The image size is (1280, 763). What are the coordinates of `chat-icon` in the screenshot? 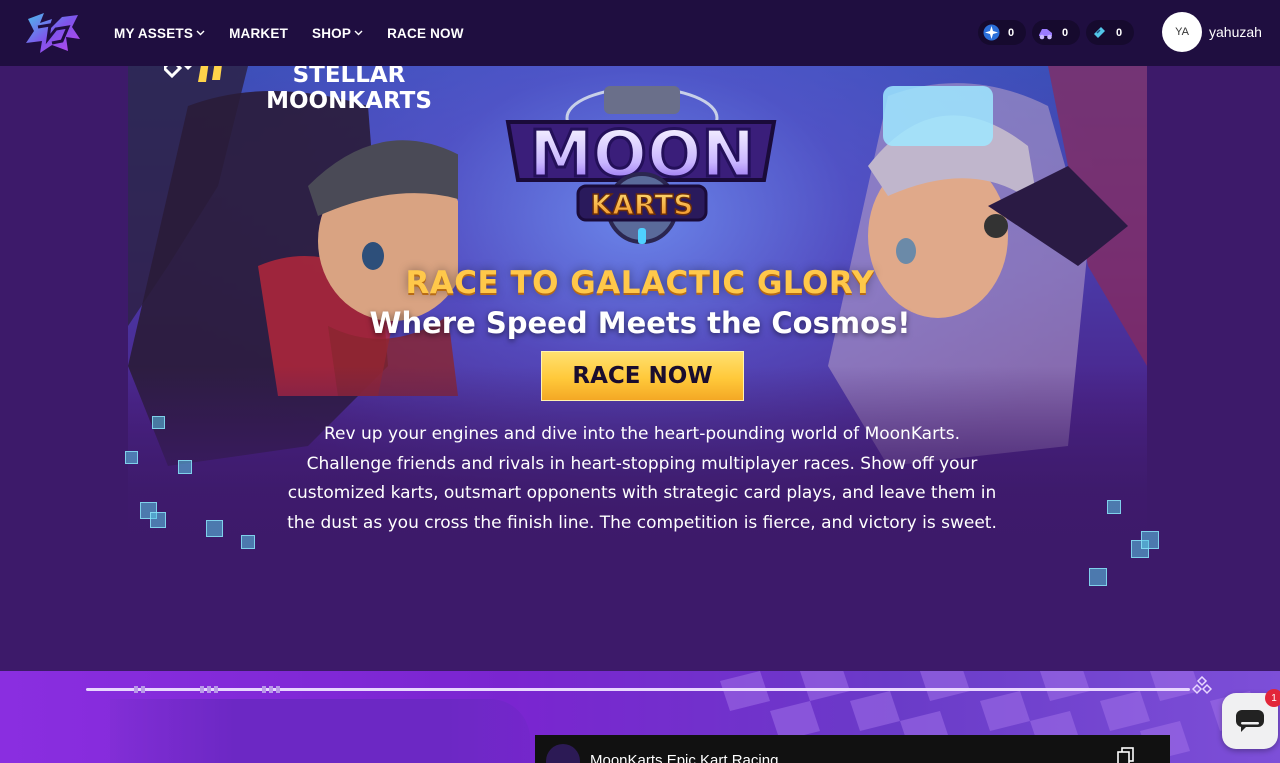 It's located at (1250, 721).